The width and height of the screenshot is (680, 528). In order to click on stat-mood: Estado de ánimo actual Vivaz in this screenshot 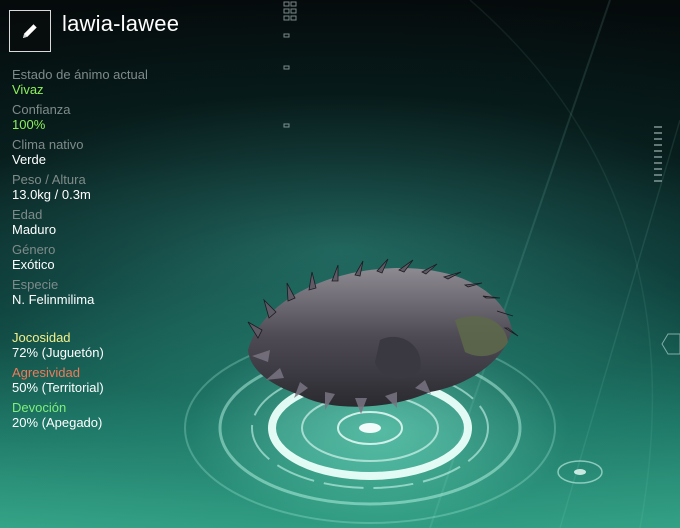, I will do `click(132, 82)`.